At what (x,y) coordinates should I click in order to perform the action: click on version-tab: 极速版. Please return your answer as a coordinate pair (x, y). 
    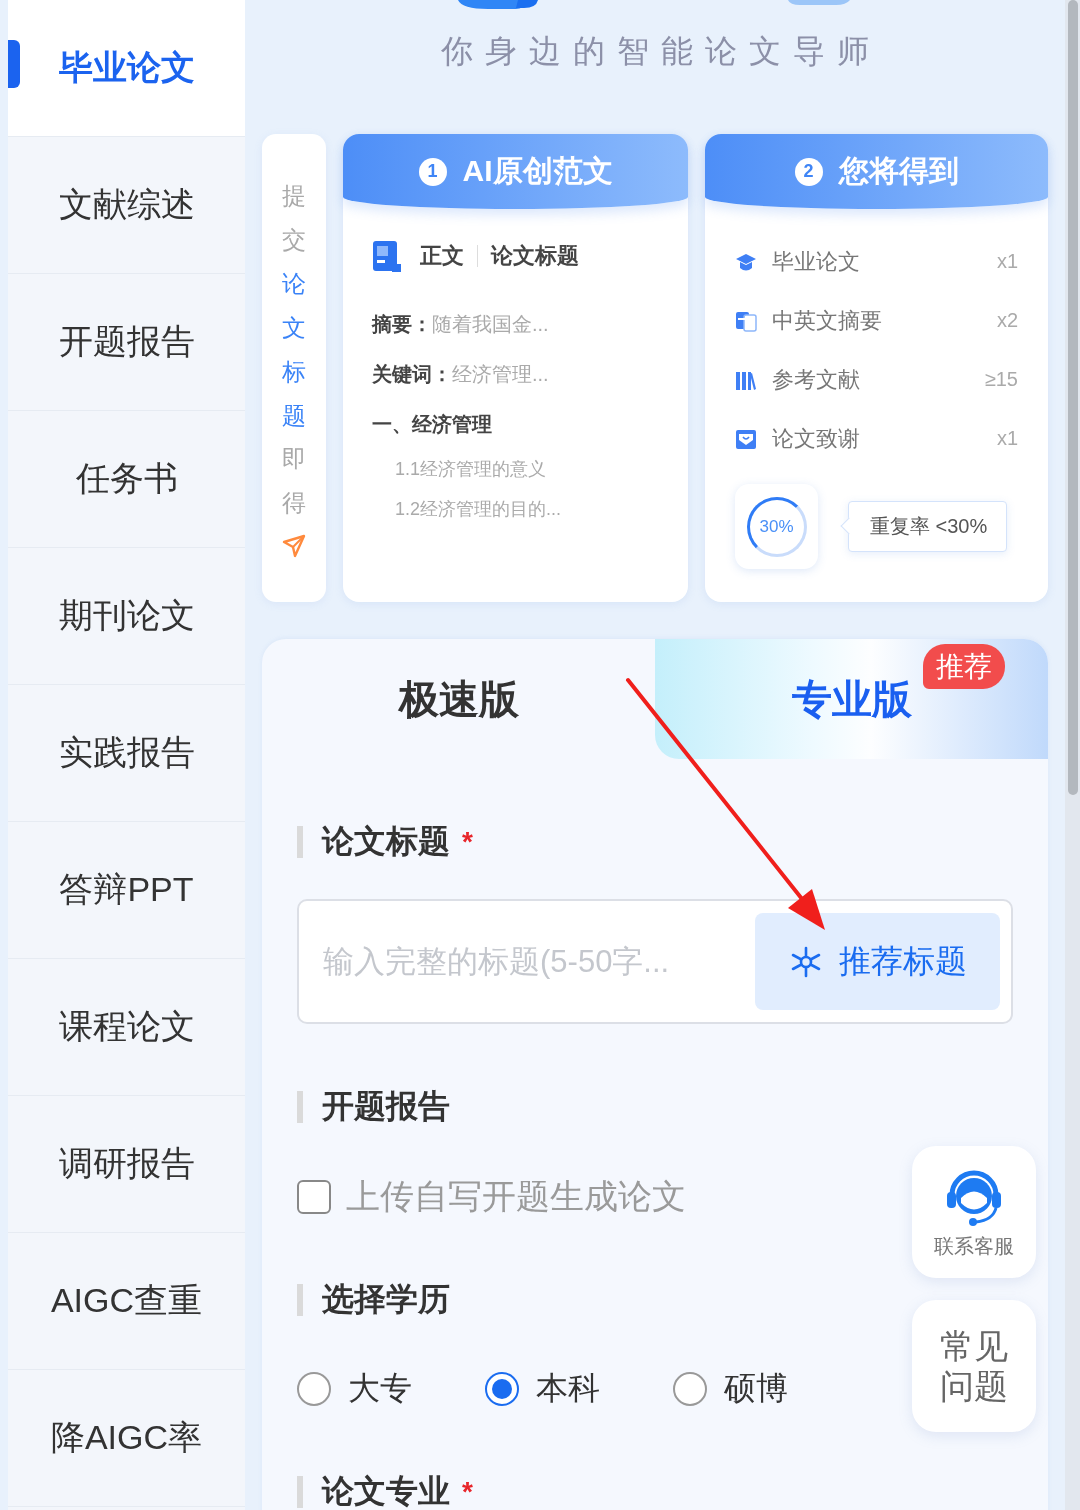
    Looking at the image, I should click on (458, 699).